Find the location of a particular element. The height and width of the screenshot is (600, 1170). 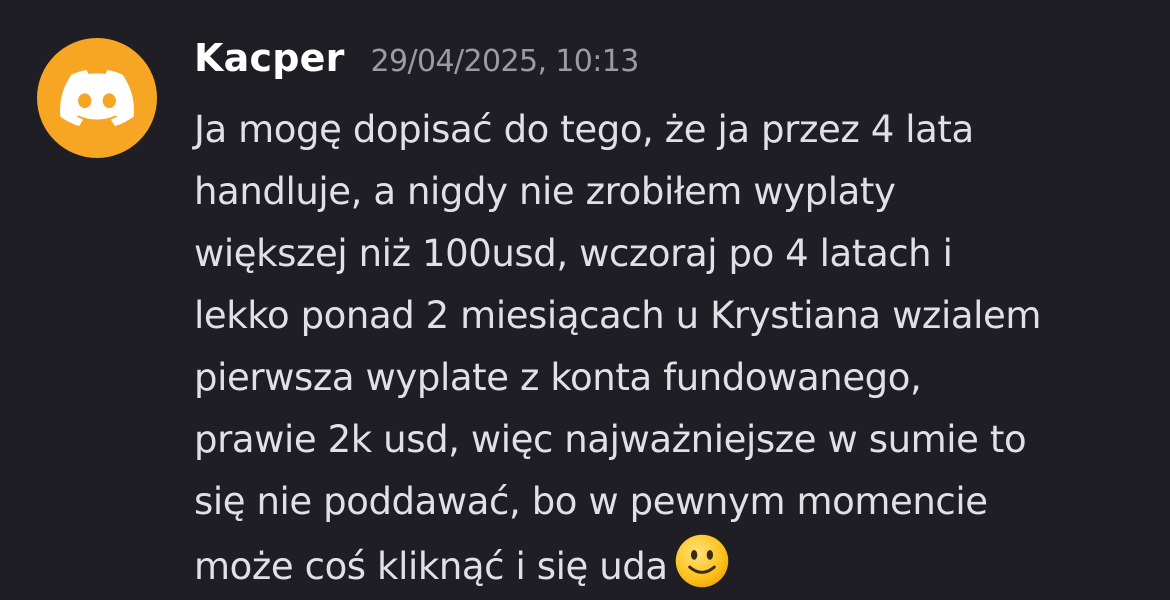

message-header: Kacper 29/04/2025, 10:13 is located at coordinates (416, 62).